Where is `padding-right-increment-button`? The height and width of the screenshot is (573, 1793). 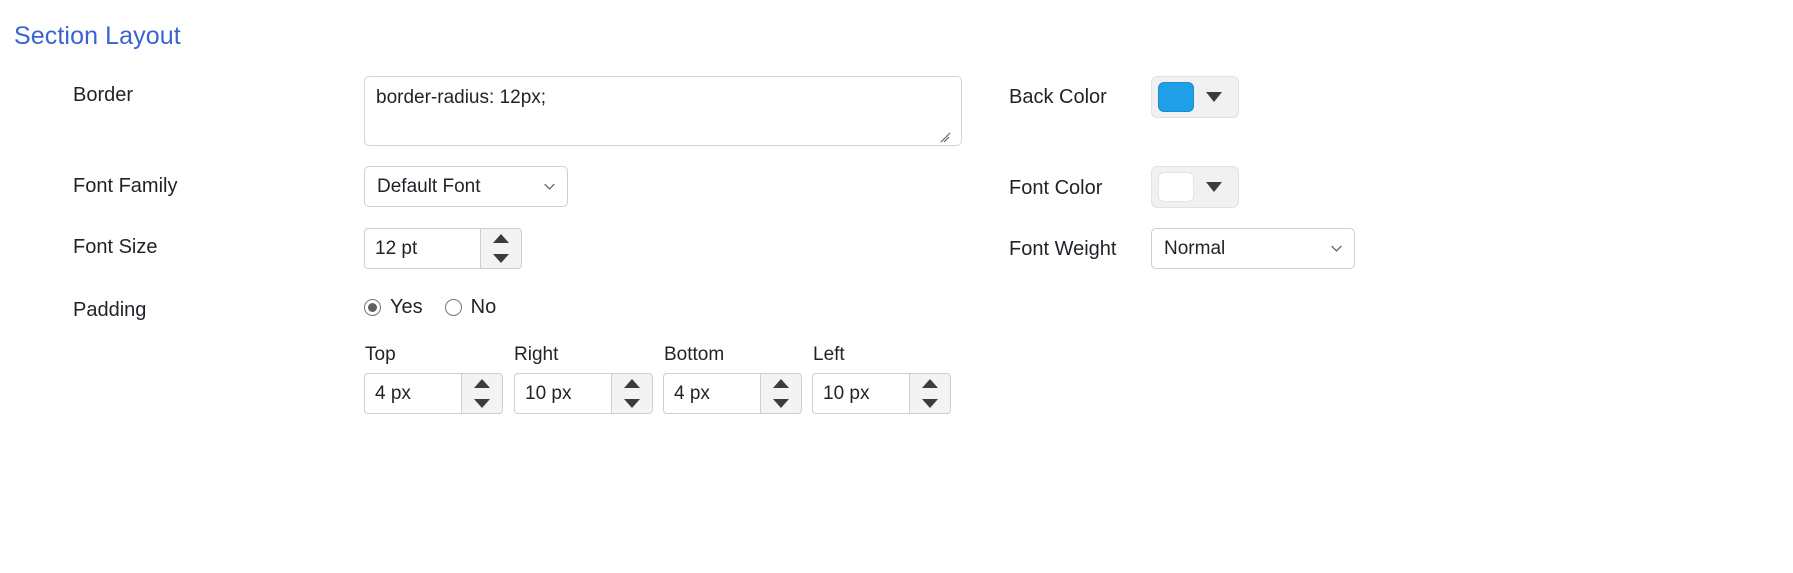
padding-right-increment-button is located at coordinates (632, 384).